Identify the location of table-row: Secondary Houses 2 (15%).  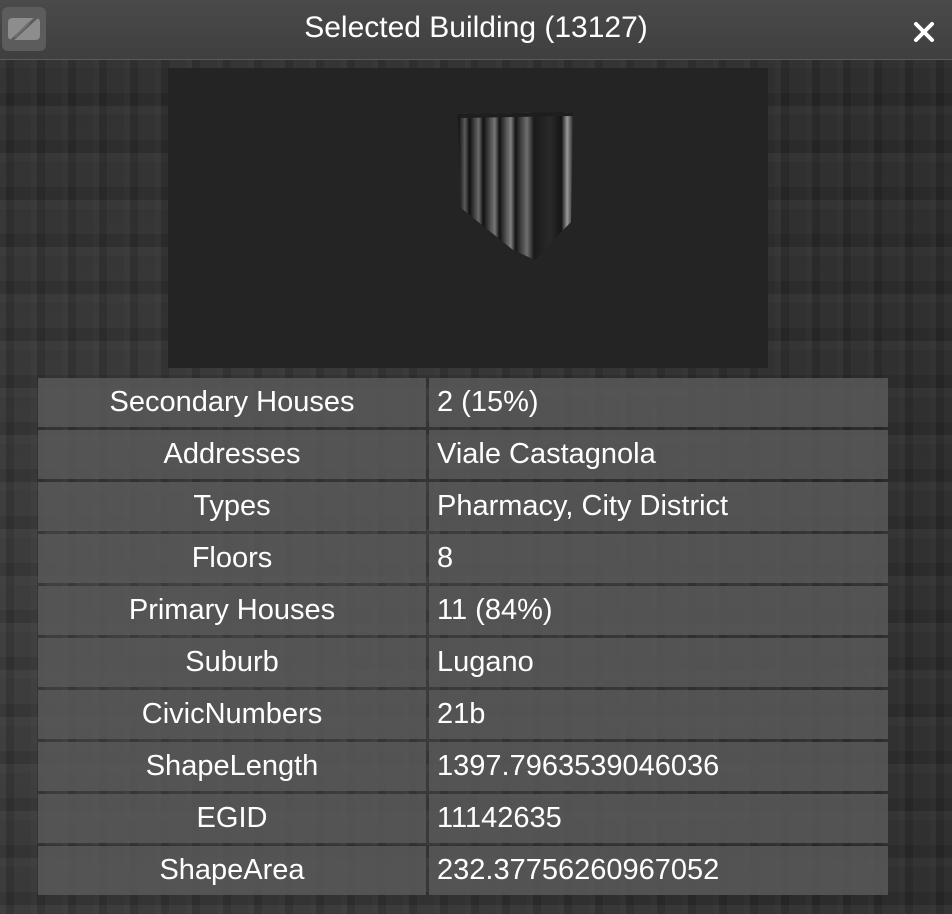
(463, 402).